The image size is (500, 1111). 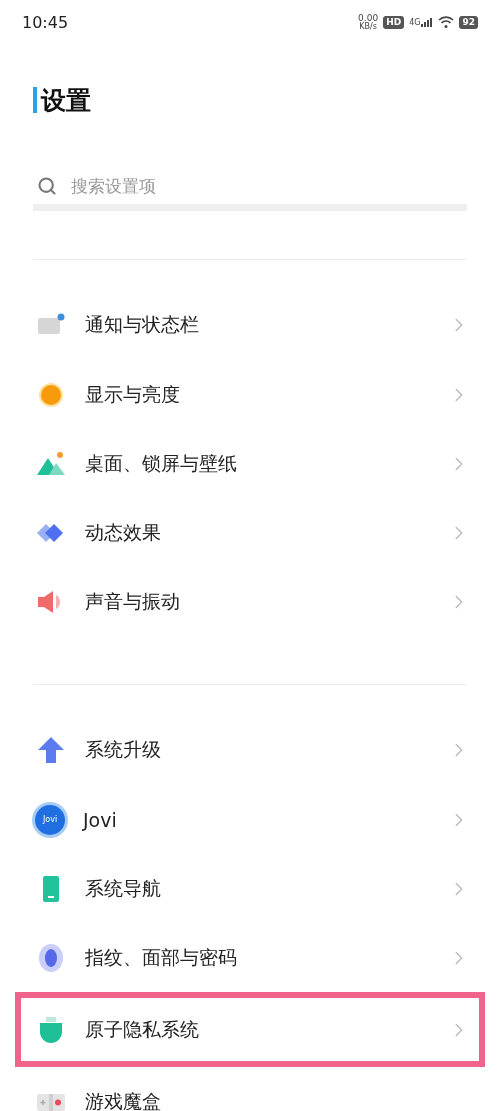 I want to click on speed-unit: KB/s, so click(x=368, y=26).